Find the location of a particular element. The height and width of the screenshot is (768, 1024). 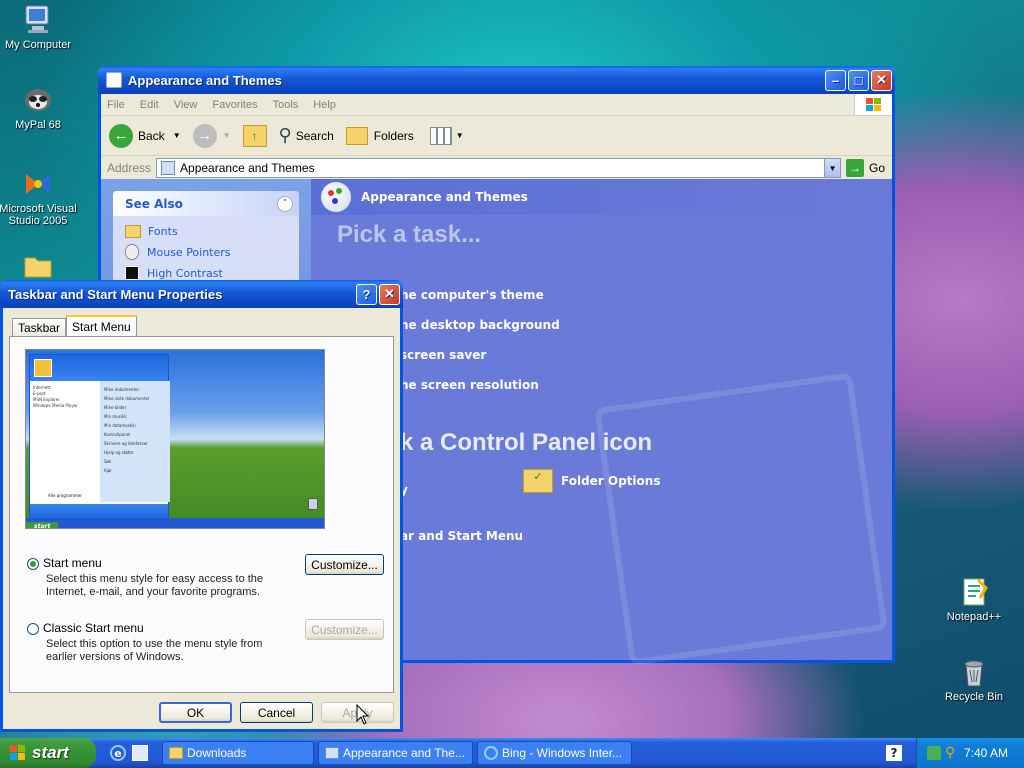

folders-button: Folders is located at coordinates (379, 135).